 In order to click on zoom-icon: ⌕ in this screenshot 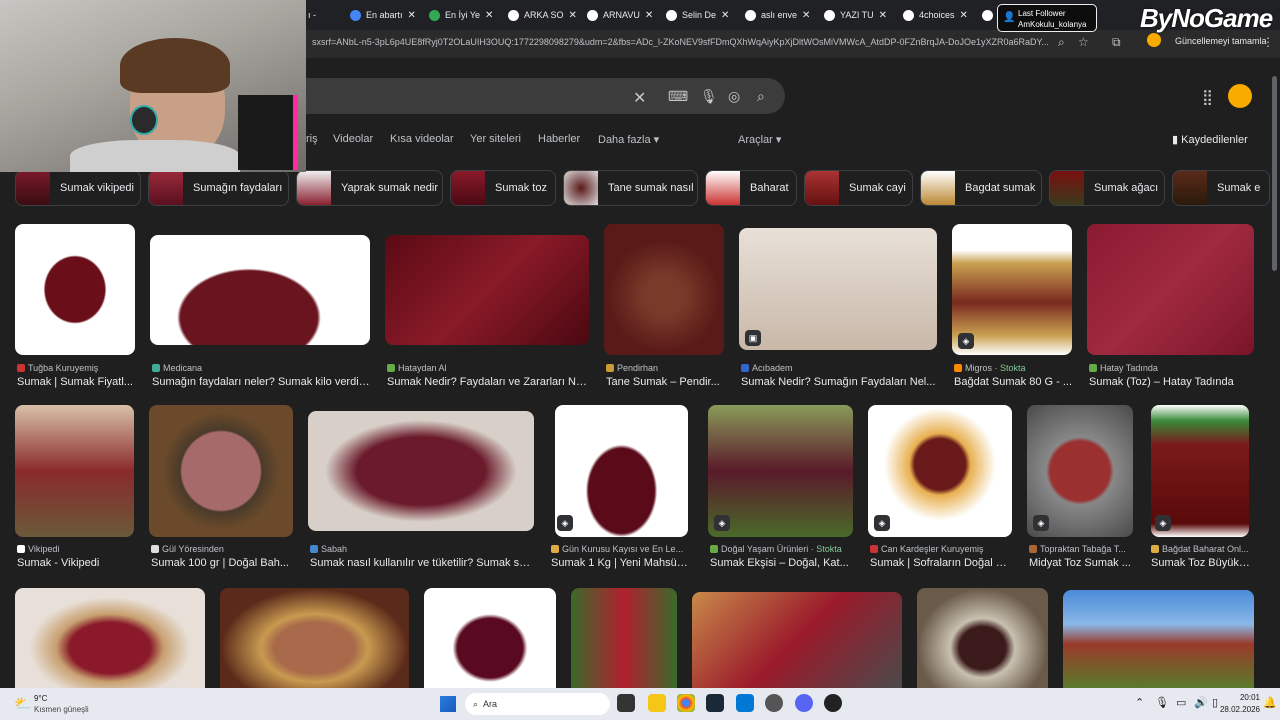, I will do `click(1061, 42)`.